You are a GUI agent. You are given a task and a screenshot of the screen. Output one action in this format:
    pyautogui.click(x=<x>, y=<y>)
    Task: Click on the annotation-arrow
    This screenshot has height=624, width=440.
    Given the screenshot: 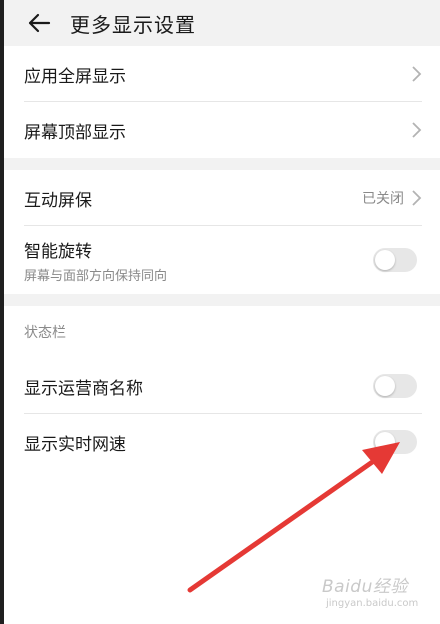 What is the action you would take?
    pyautogui.click(x=293, y=517)
    